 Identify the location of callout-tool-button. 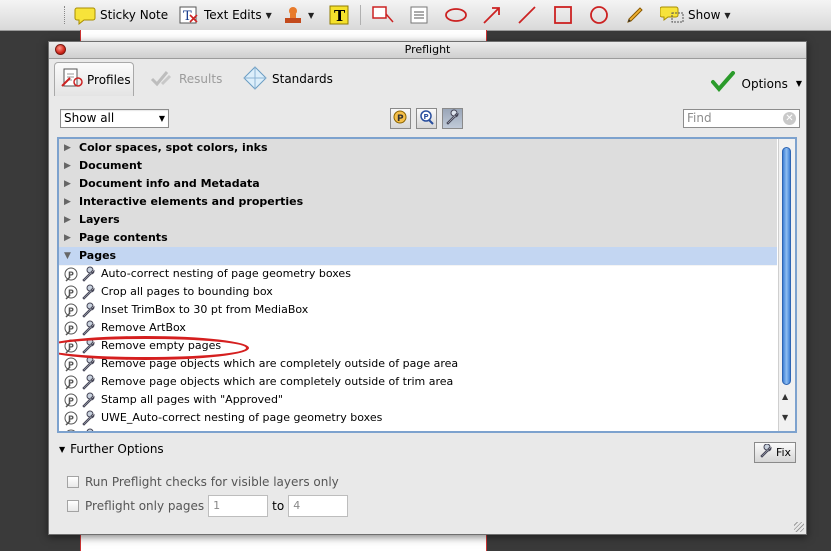
(383, 15).